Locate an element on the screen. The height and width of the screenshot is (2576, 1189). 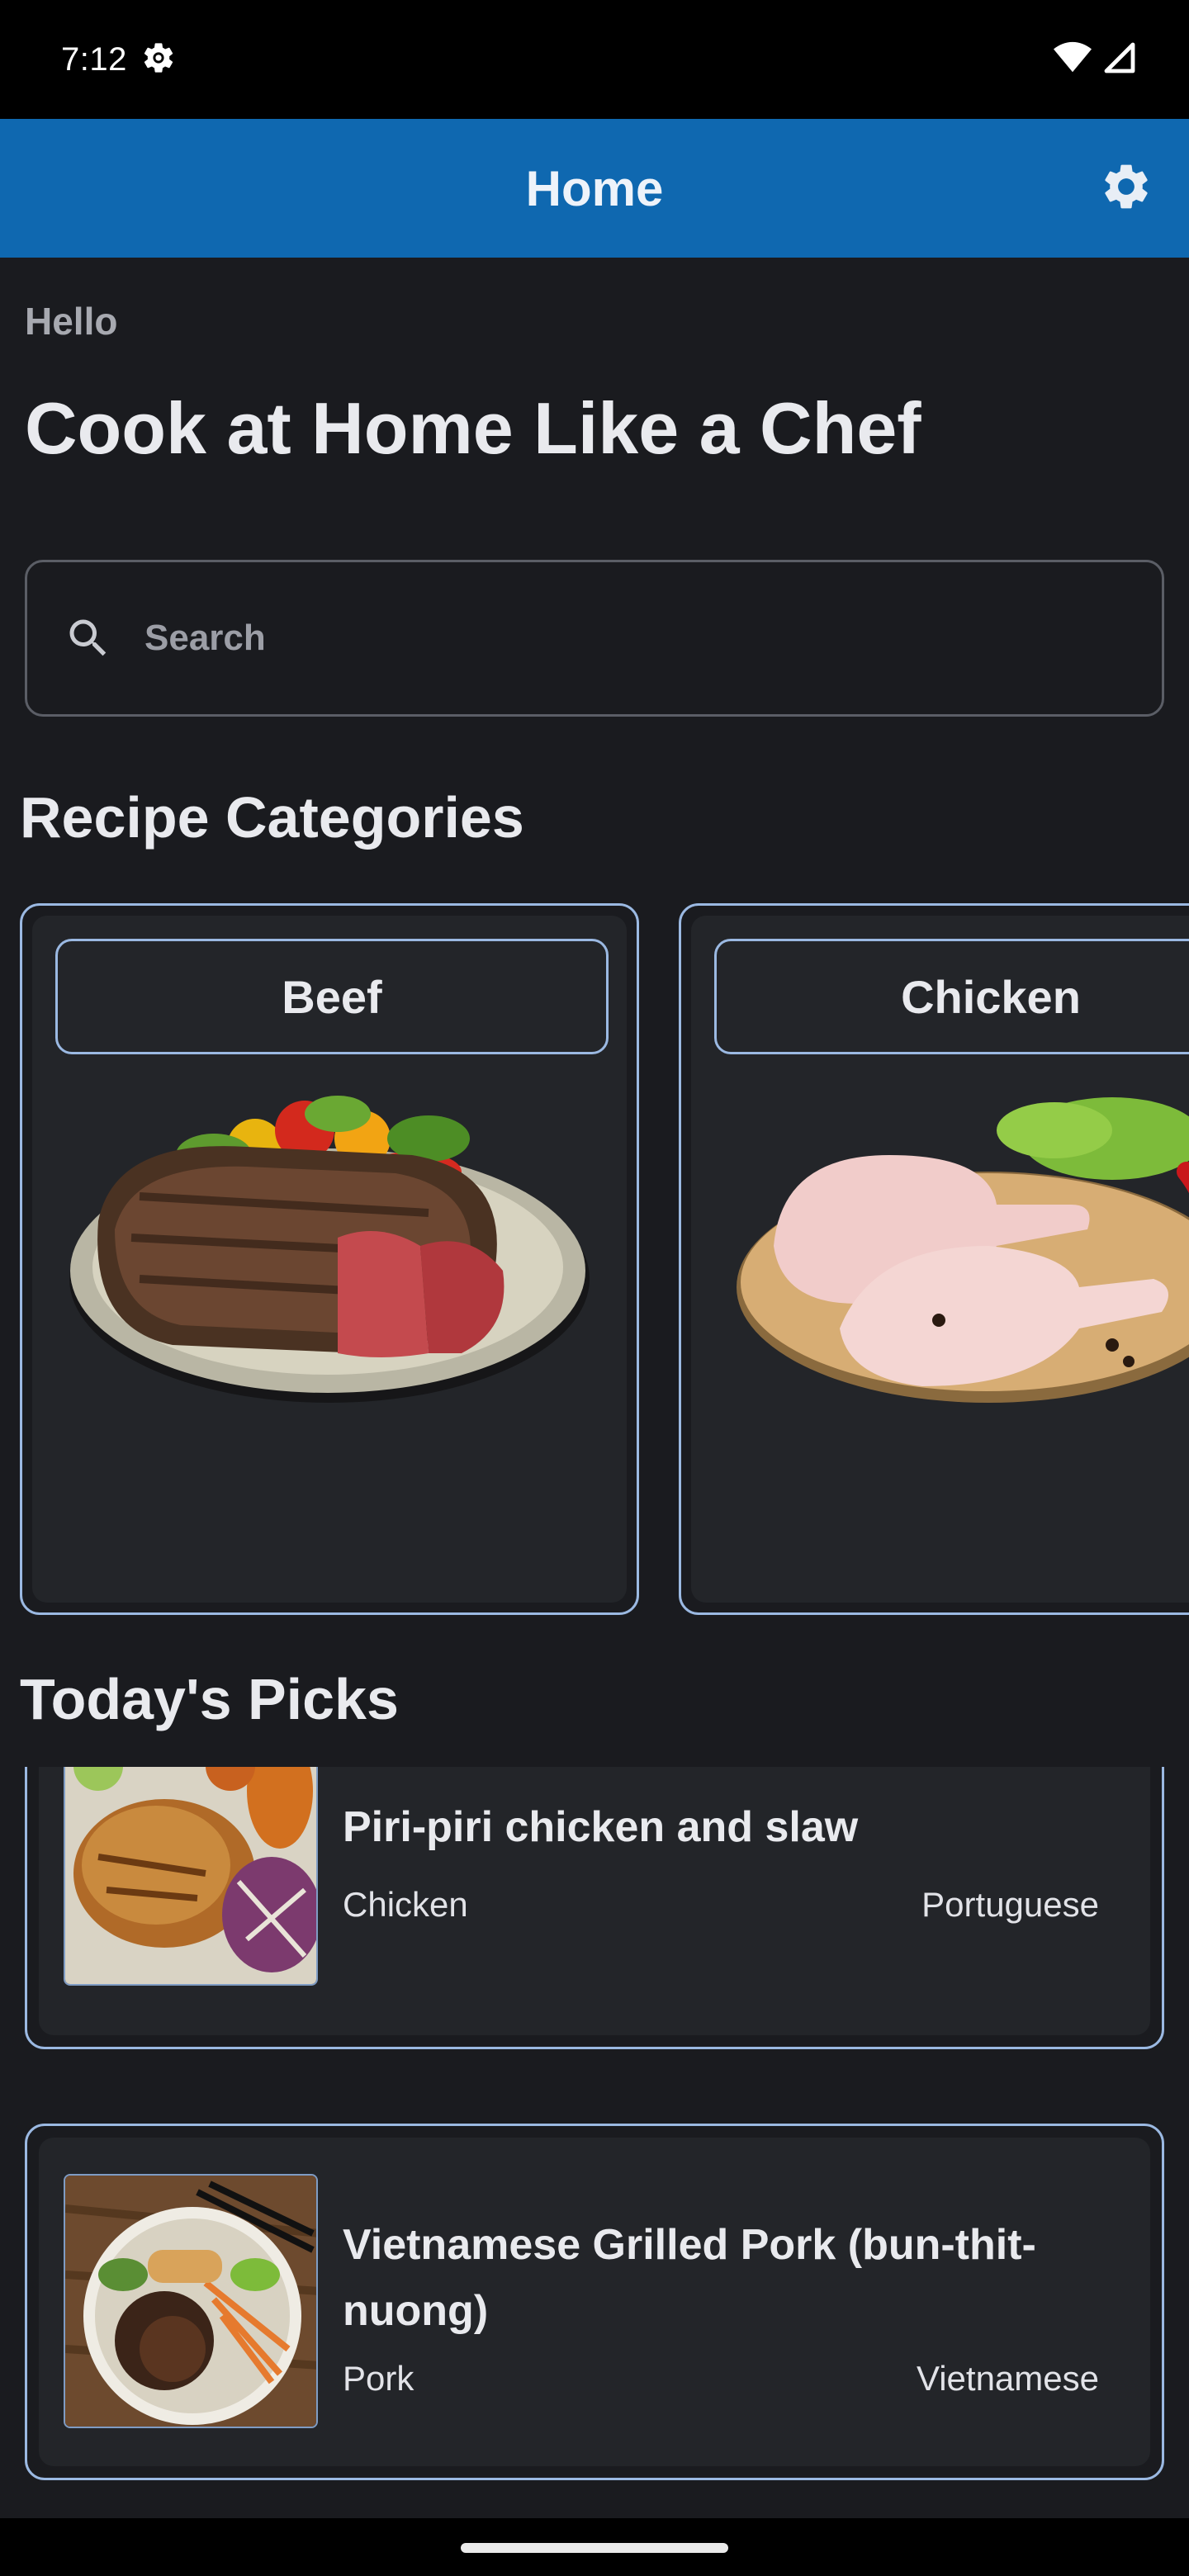
page-title: Home is located at coordinates (594, 188).